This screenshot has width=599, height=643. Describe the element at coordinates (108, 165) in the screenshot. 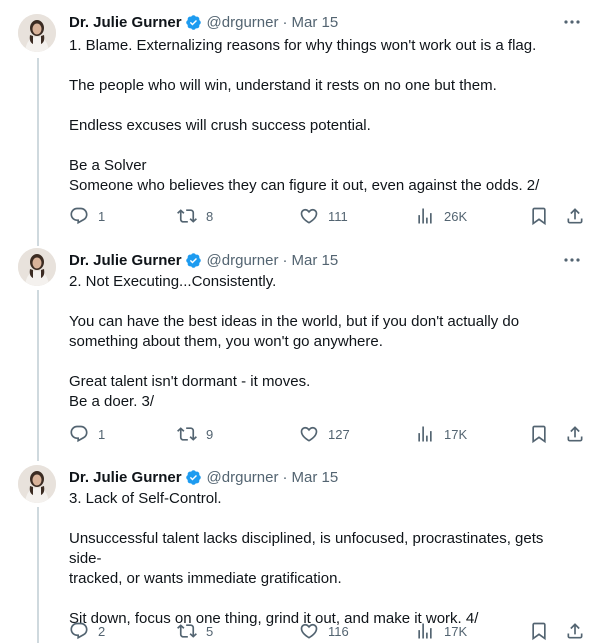

I see `tweet-text-line: Be a Solver` at that location.